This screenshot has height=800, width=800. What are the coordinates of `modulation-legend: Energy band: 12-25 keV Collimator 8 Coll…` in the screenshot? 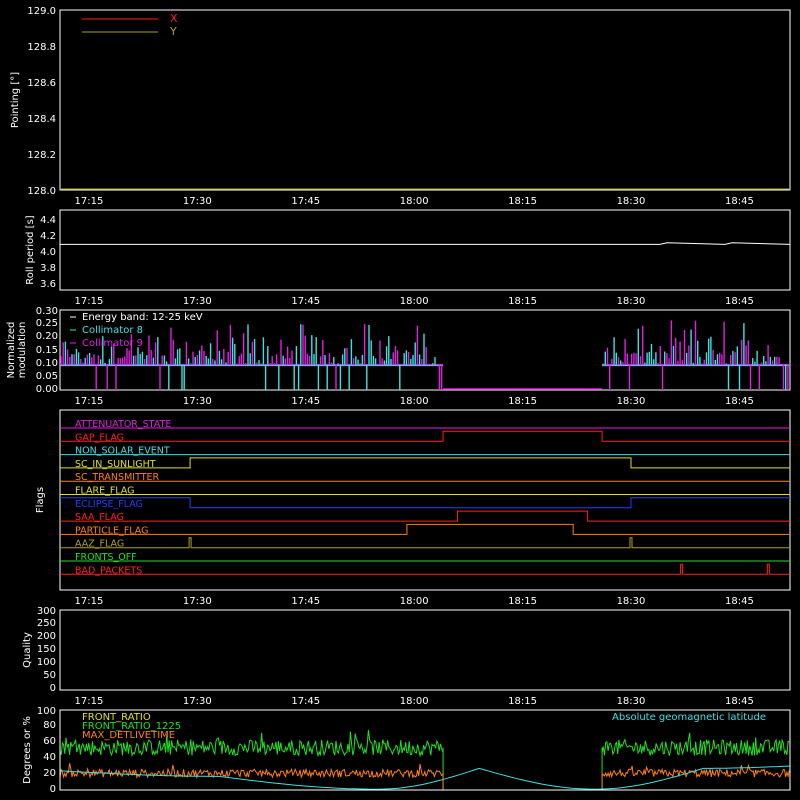 It's located at (136, 330).